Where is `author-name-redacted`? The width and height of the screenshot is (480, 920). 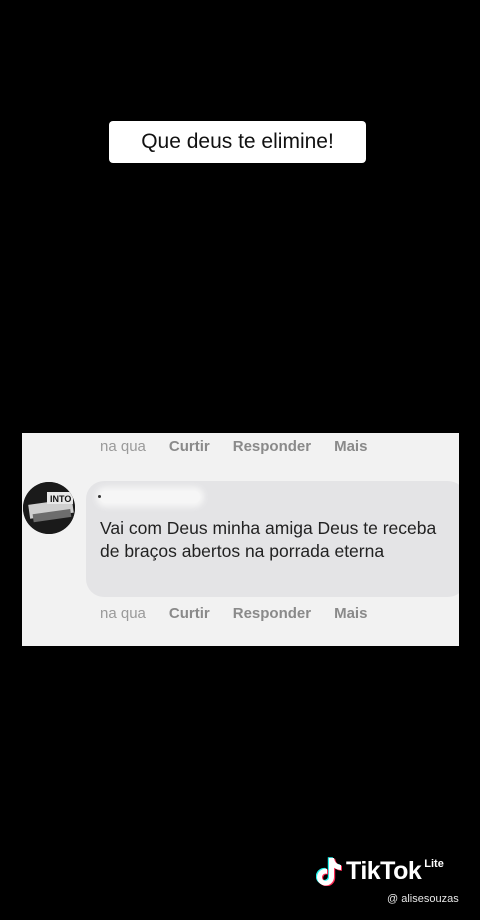
author-name-redacted is located at coordinates (149, 497).